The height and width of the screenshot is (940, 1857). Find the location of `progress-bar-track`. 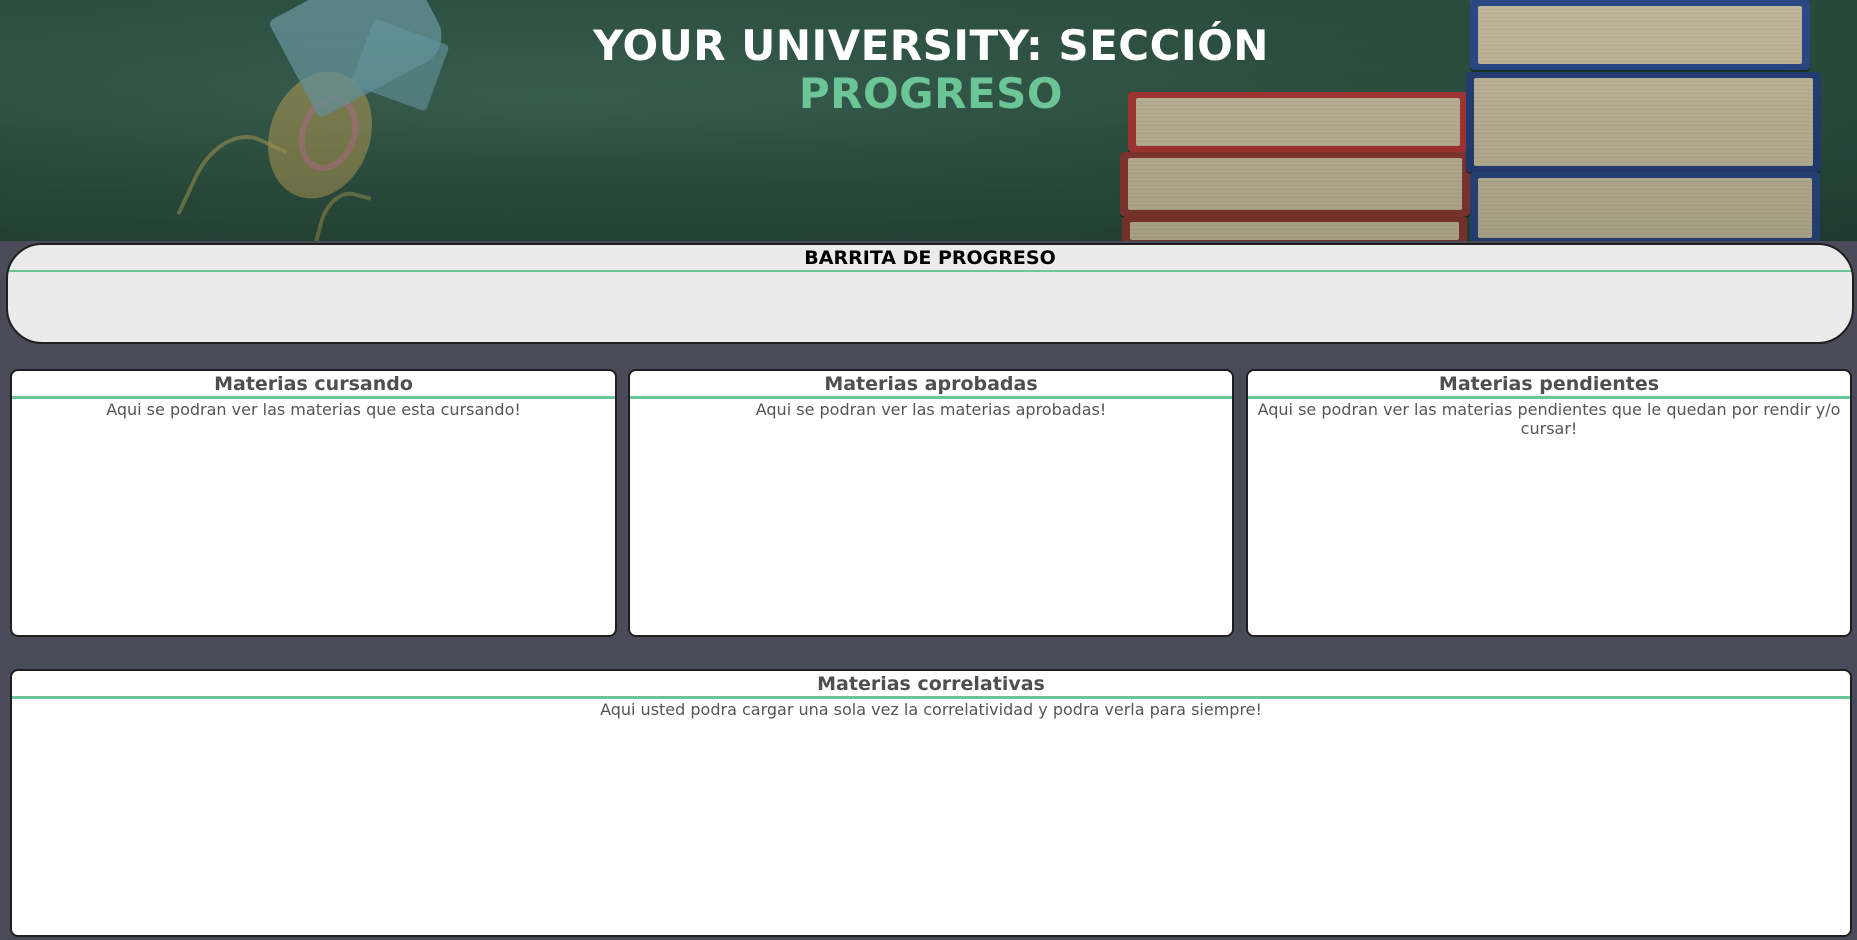

progress-bar-track is located at coordinates (930, 305).